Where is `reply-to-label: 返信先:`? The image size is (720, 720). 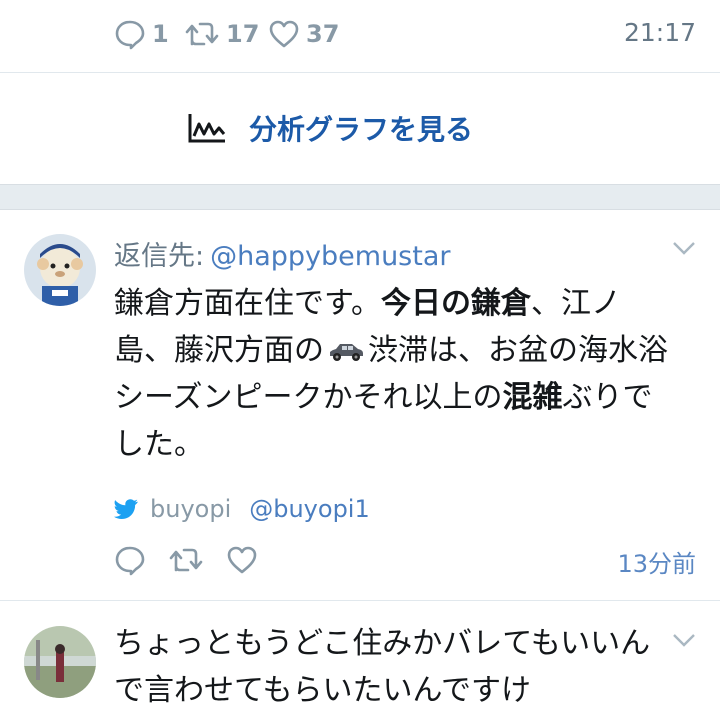
reply-to-label: 返信先: is located at coordinates (159, 256).